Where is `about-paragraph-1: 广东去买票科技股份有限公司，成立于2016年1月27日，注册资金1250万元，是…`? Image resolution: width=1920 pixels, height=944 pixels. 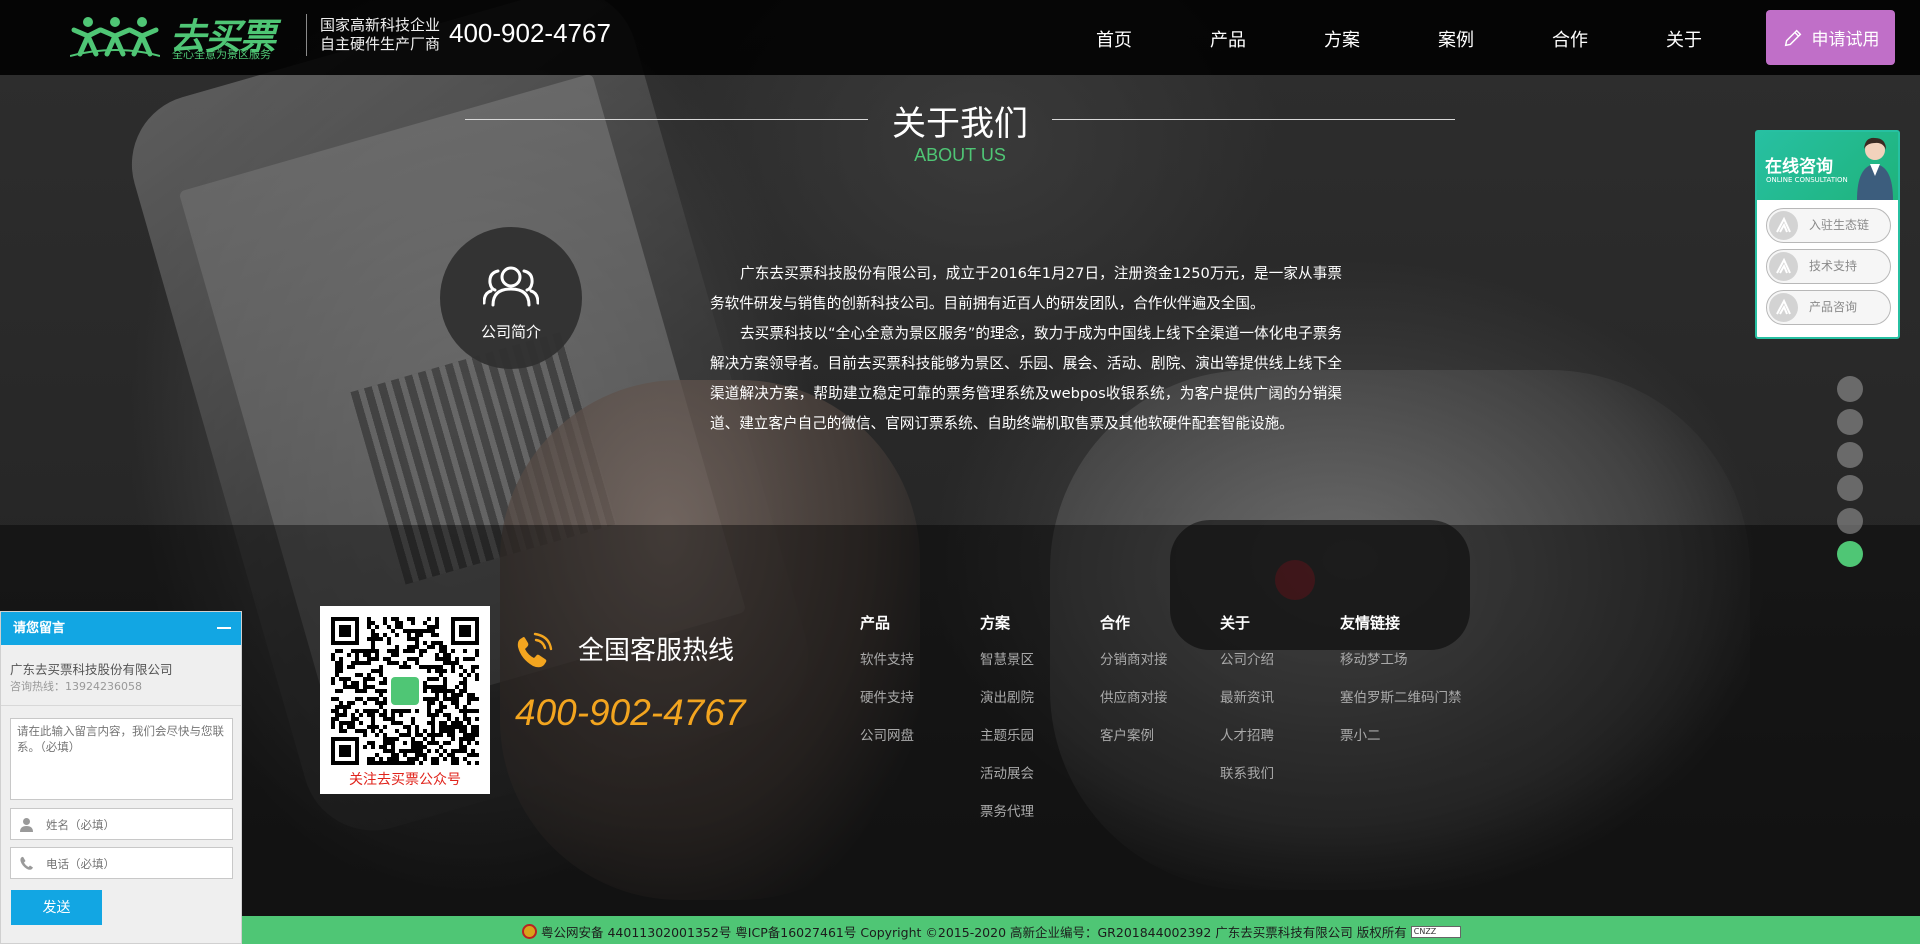 about-paragraph-1: 广东去买票科技股份有限公司，成立于2016年1月27日，注册资金1250万元，是… is located at coordinates (1026, 288).